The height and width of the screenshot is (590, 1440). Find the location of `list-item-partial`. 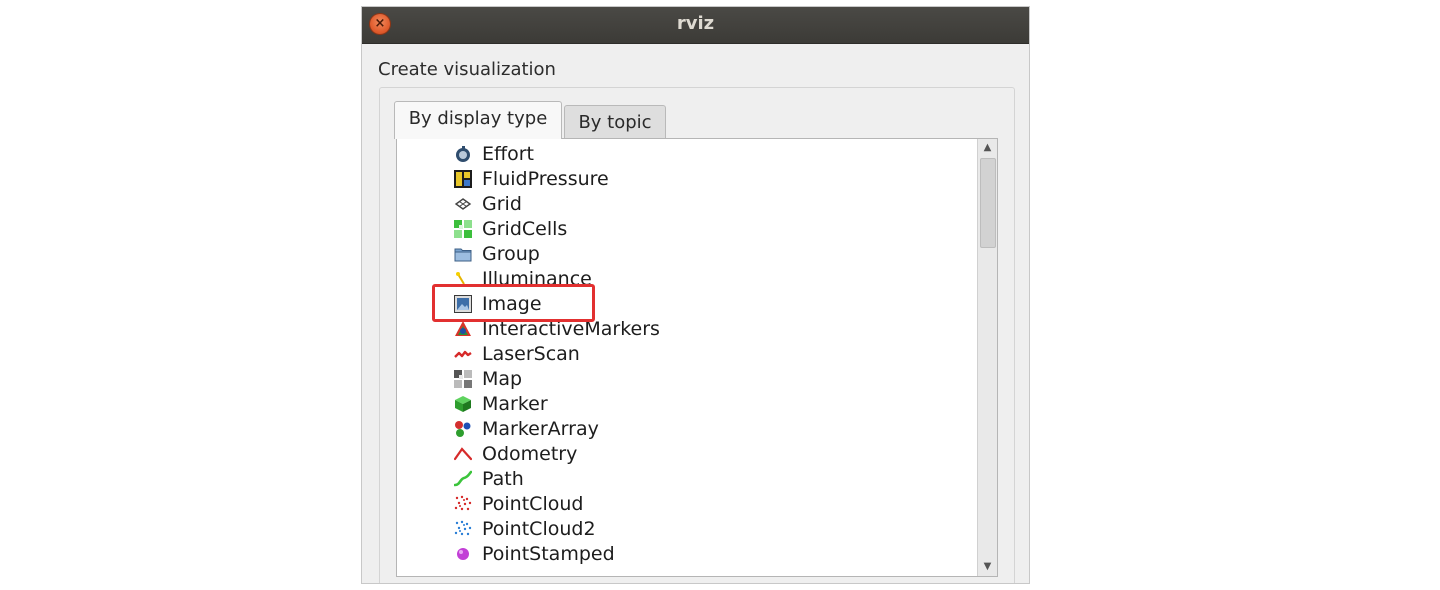

list-item-partial is located at coordinates (714, 571).